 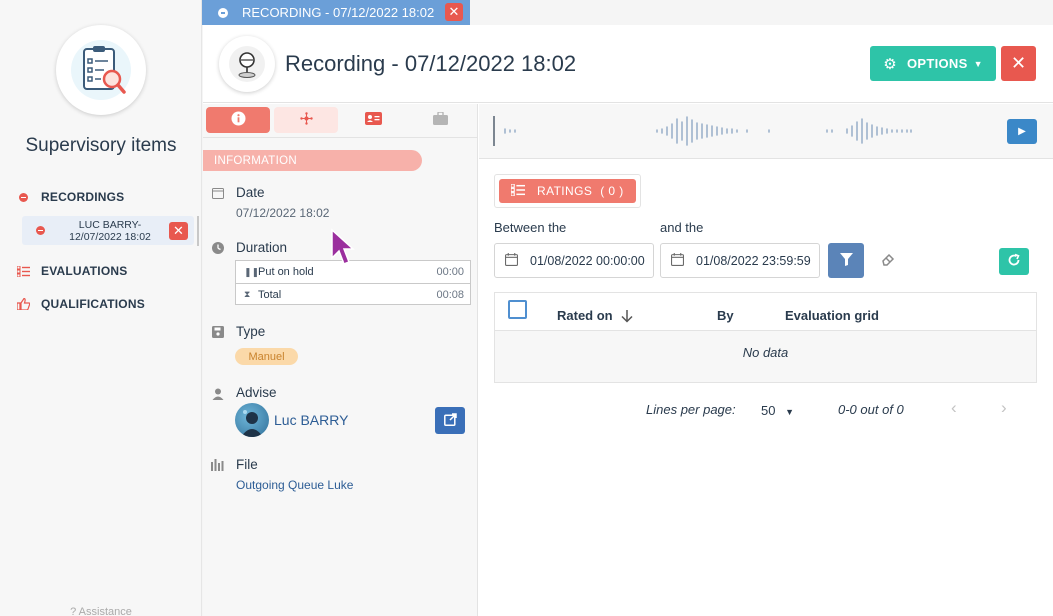 What do you see at coordinates (217, 393) in the screenshot?
I see `user-icon` at bounding box center [217, 393].